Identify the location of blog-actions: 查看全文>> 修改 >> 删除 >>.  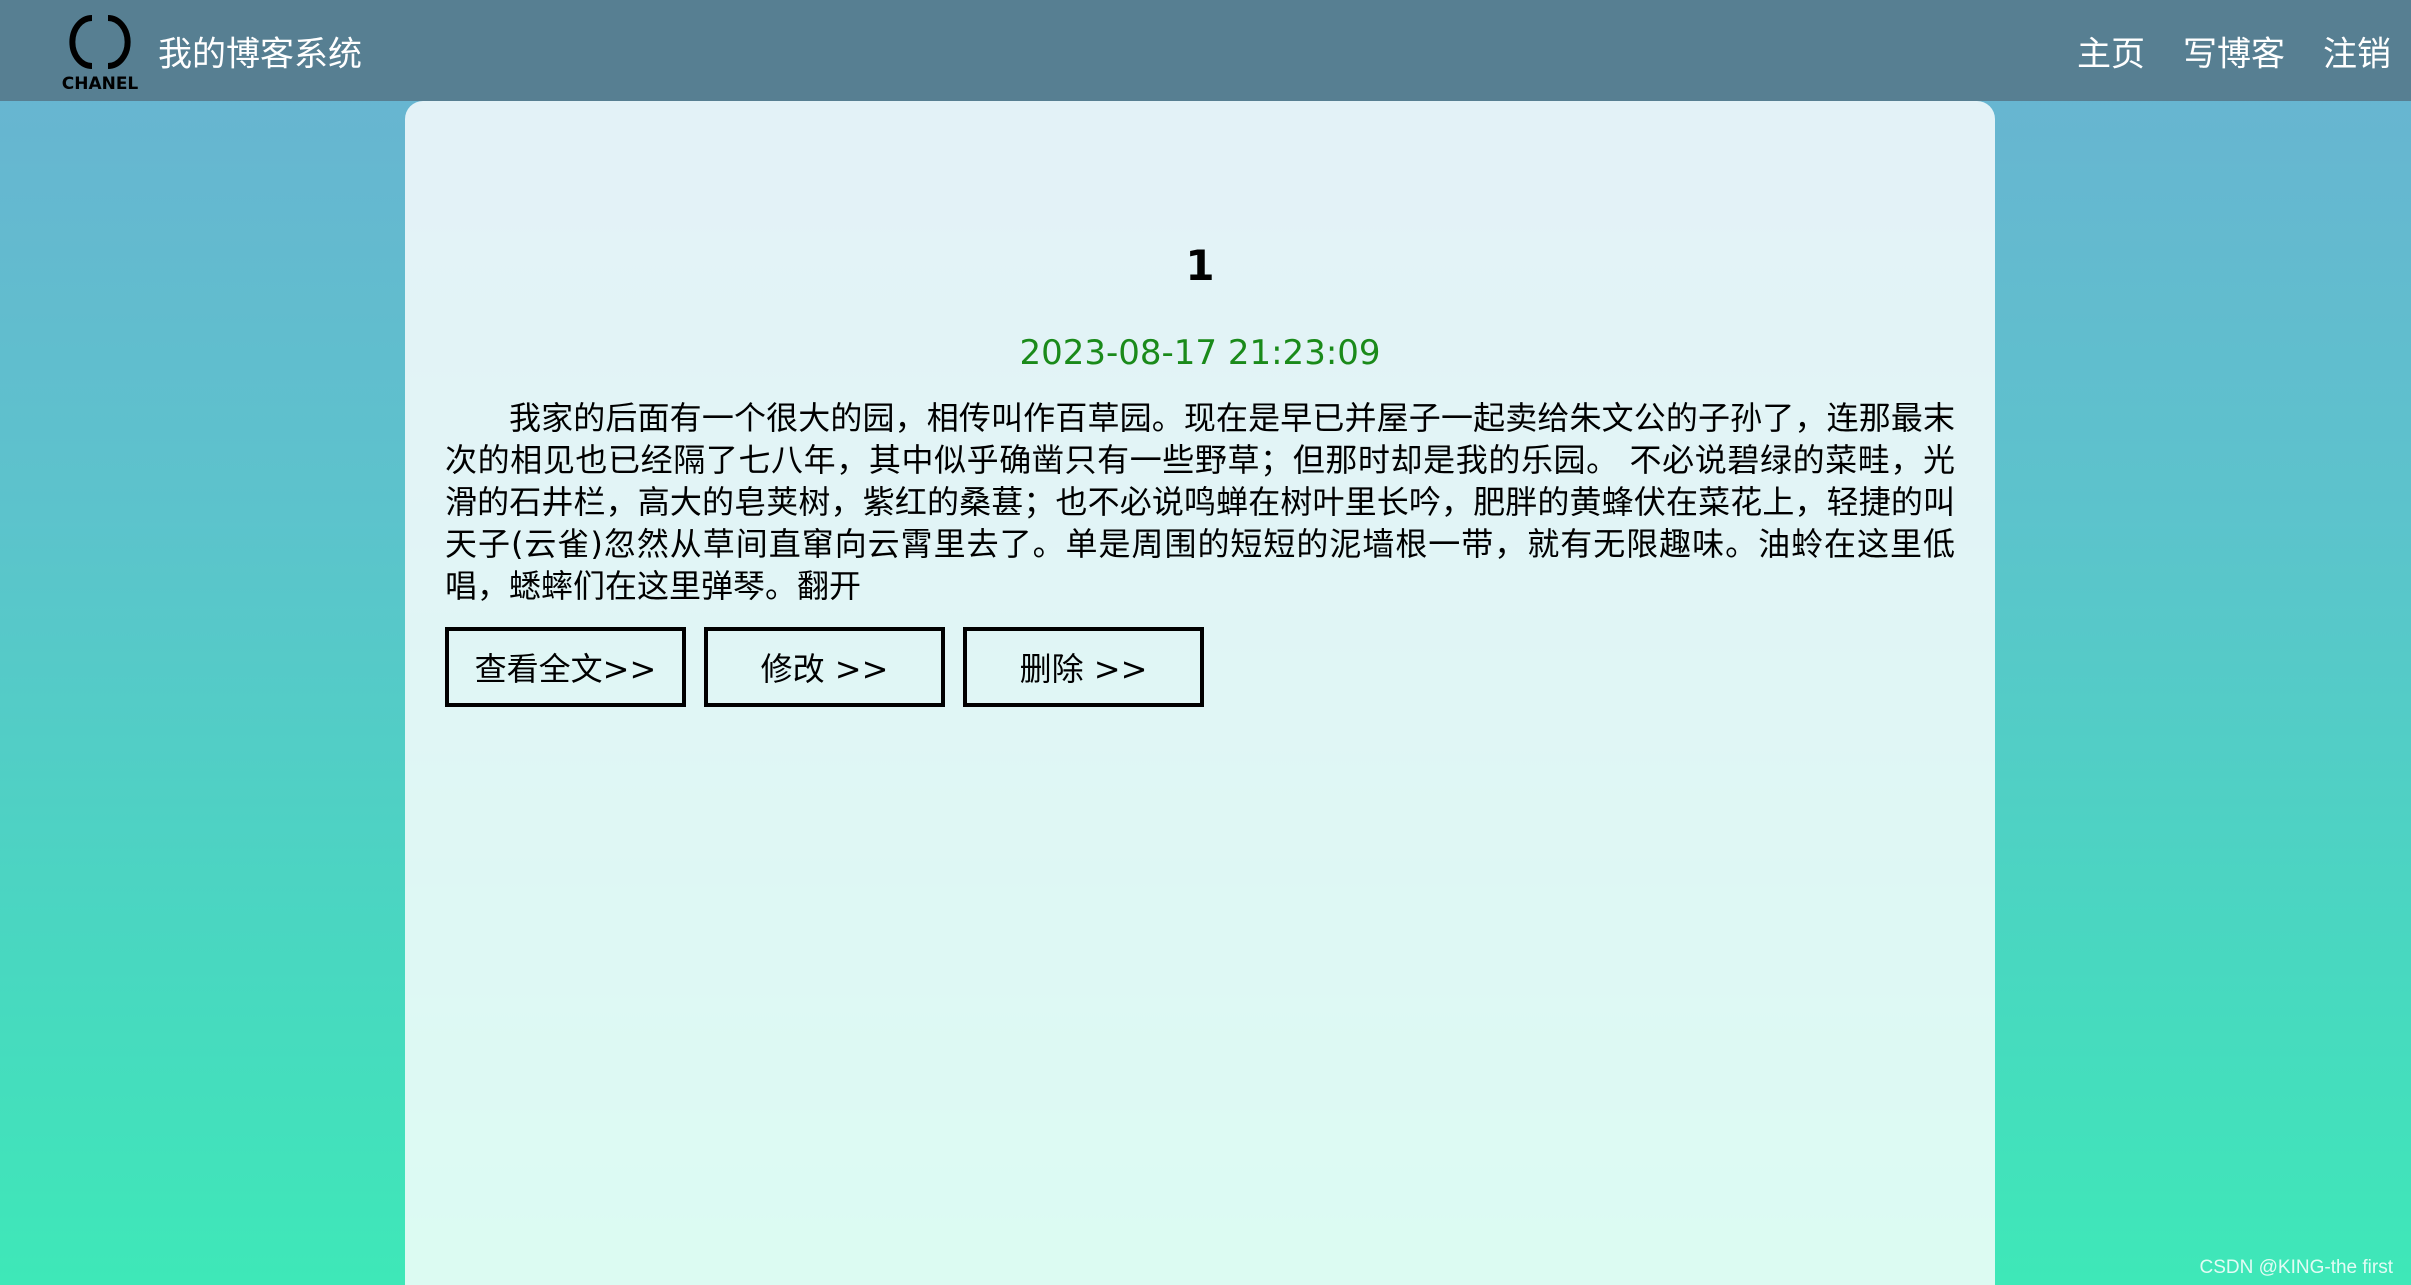
(824, 667).